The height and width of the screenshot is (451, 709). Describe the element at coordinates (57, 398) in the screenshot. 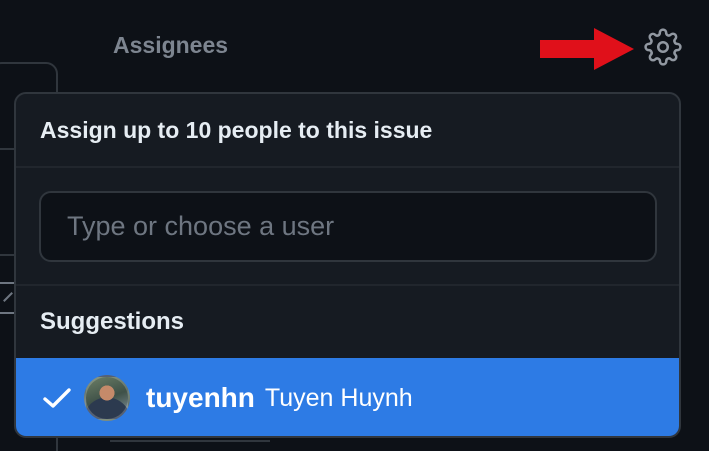

I see `check-icon` at that location.